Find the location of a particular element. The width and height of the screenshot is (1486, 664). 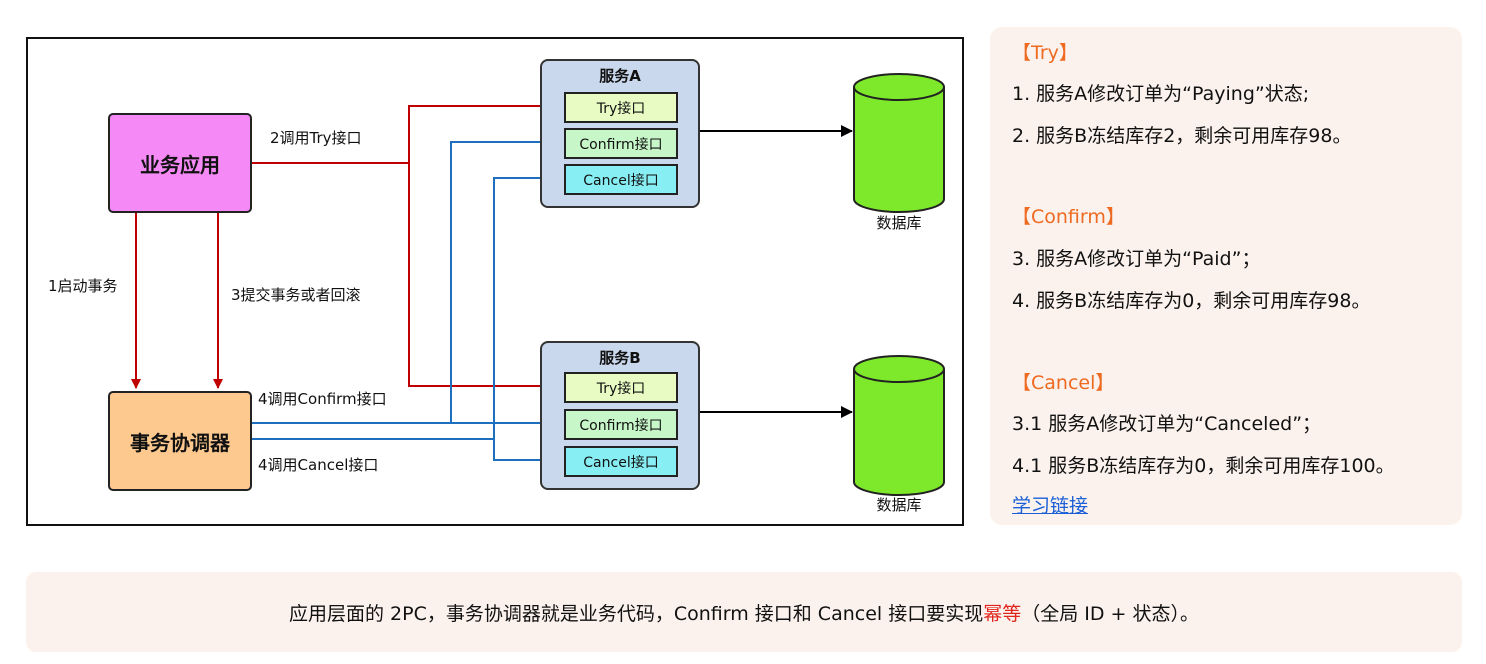

service-b-try-interface: Try接口 is located at coordinates (621, 387).